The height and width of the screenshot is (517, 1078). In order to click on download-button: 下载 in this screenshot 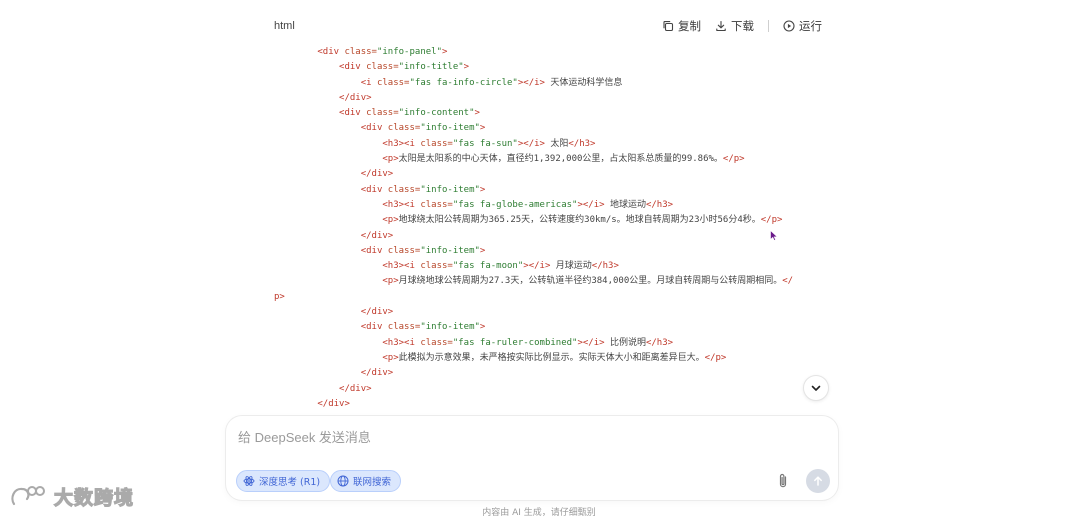, I will do `click(734, 26)`.